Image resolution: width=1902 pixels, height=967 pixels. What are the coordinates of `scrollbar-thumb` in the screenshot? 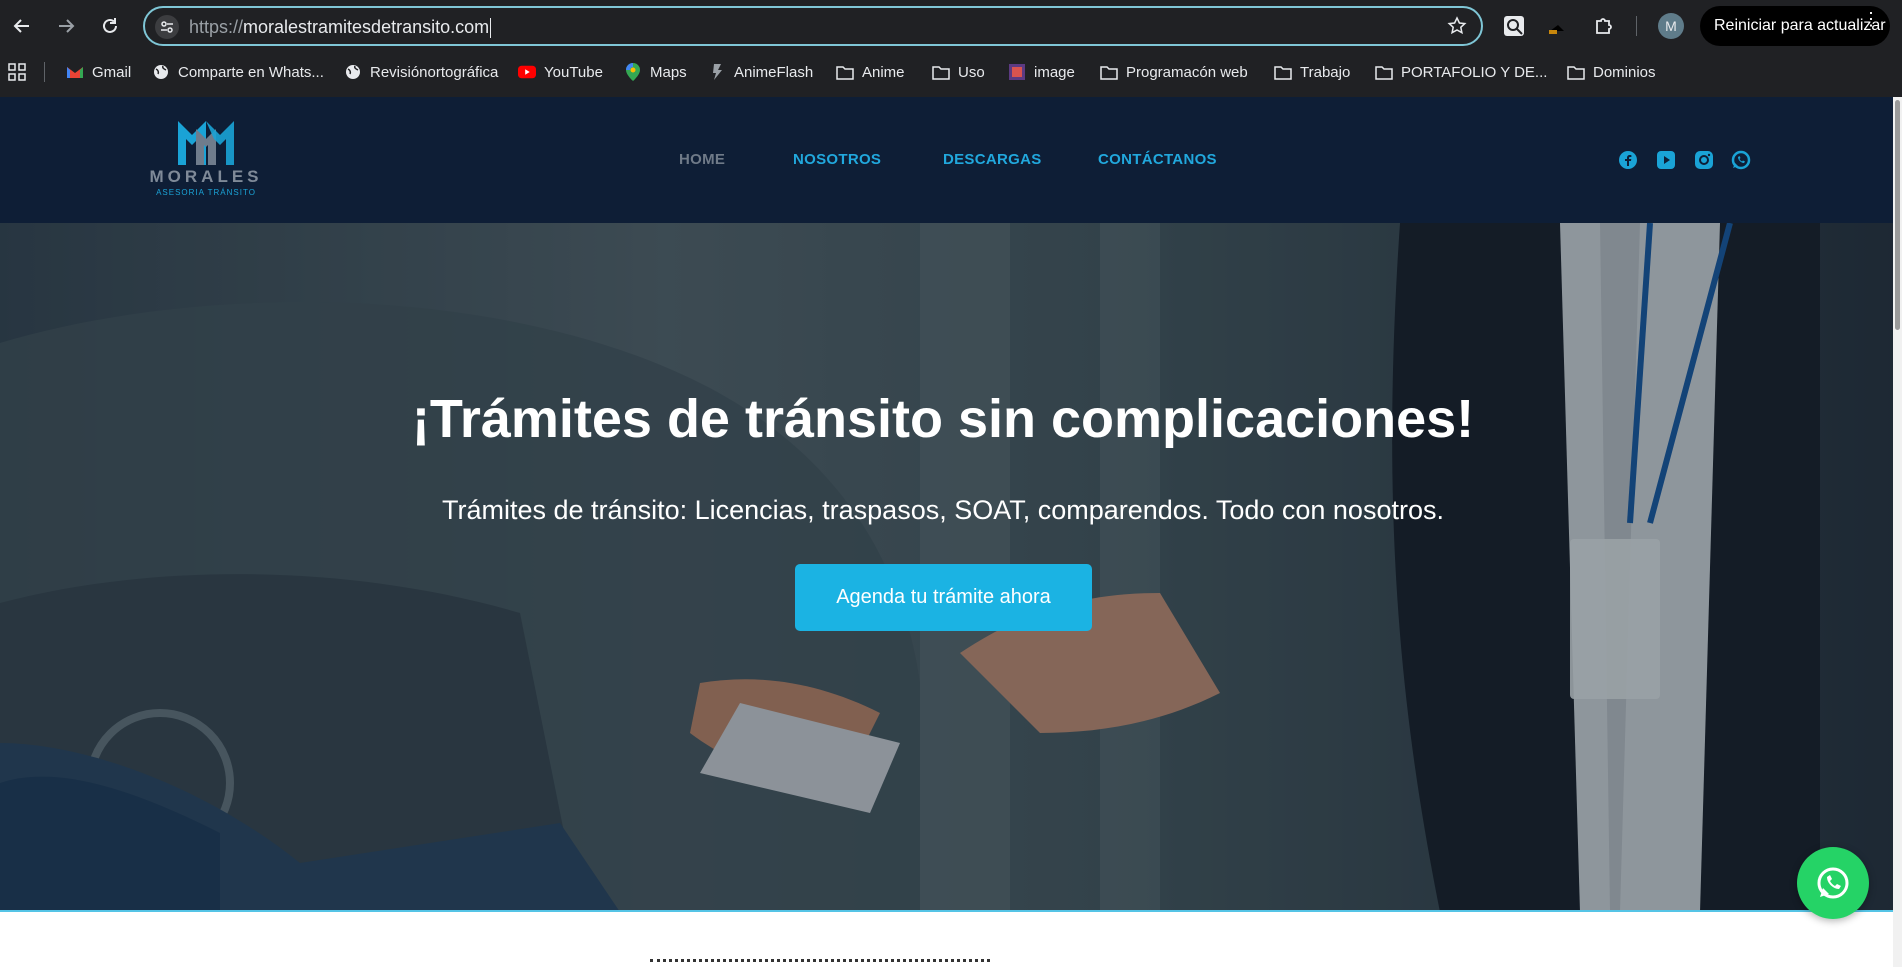 It's located at (1897, 215).